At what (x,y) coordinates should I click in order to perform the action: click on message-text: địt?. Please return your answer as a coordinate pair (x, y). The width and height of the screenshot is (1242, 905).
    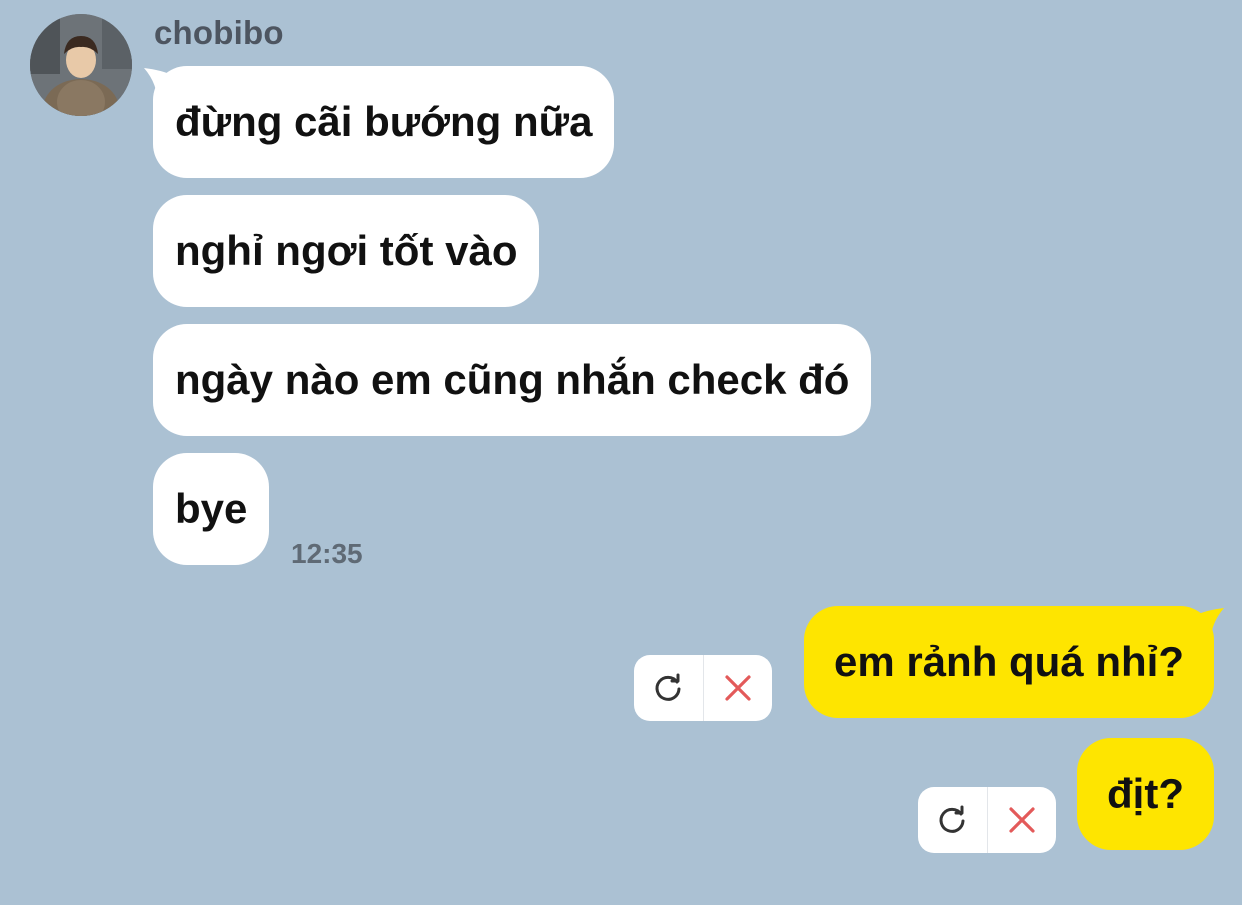
    Looking at the image, I should click on (1145, 793).